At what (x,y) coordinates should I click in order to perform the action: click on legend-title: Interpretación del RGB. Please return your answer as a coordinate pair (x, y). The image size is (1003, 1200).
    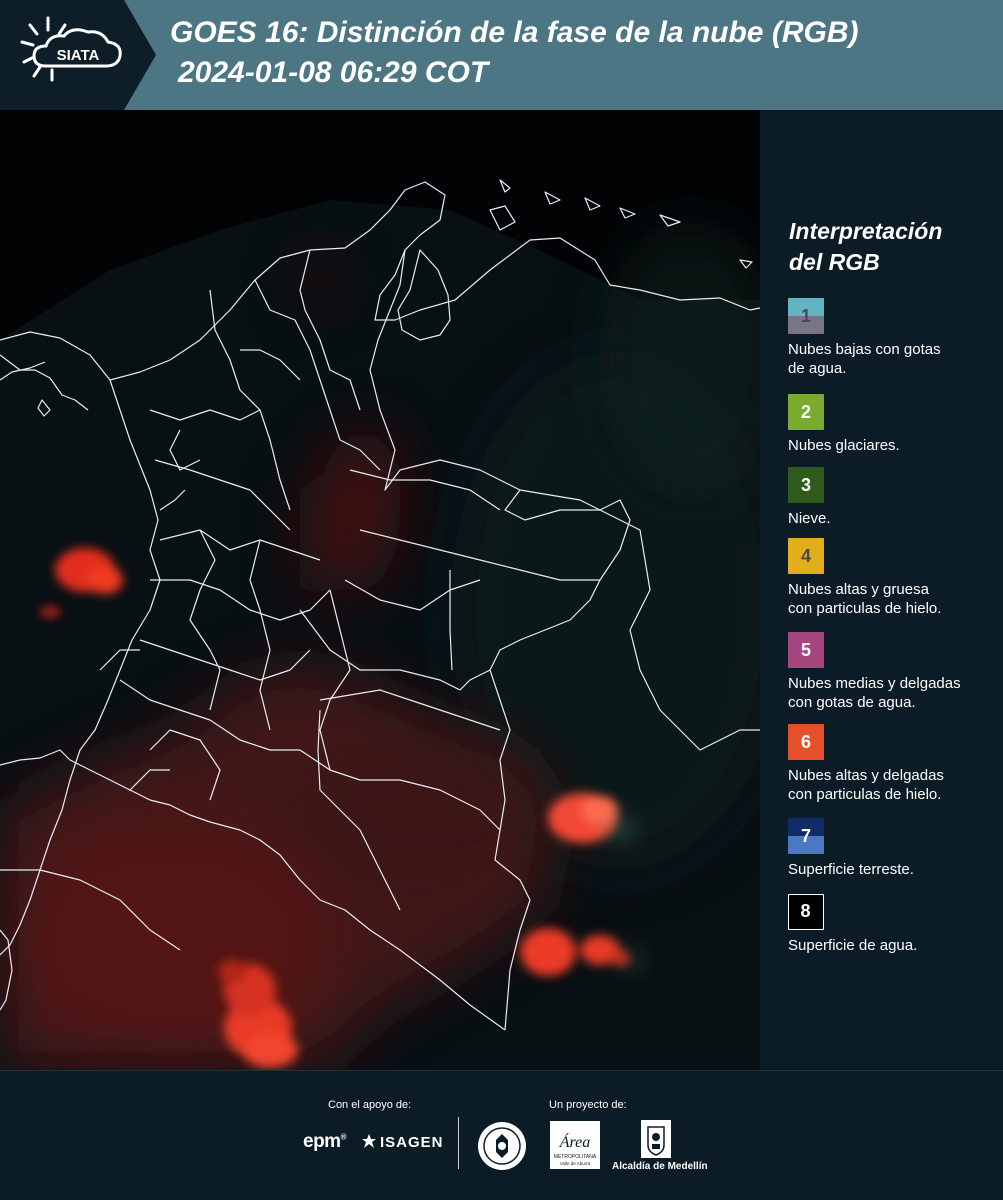
    Looking at the image, I should click on (866, 246).